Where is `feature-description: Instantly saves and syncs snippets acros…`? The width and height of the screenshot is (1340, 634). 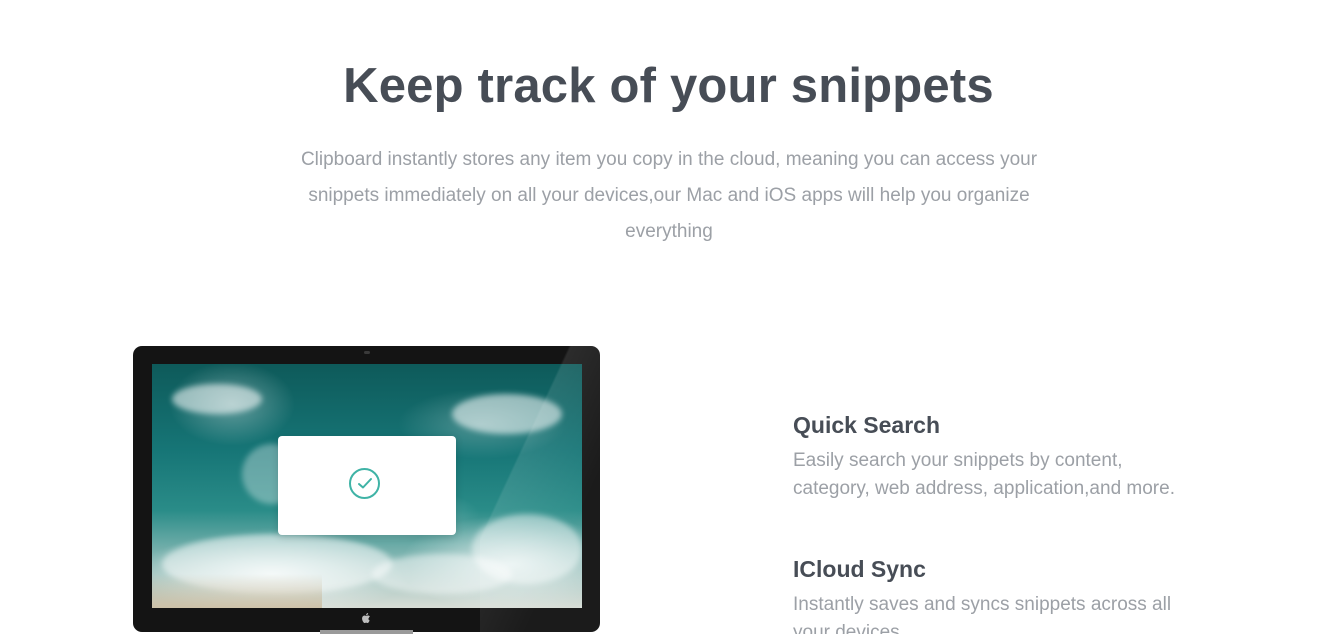 feature-description: Instantly saves and syncs snippets acros… is located at coordinates (982, 614).